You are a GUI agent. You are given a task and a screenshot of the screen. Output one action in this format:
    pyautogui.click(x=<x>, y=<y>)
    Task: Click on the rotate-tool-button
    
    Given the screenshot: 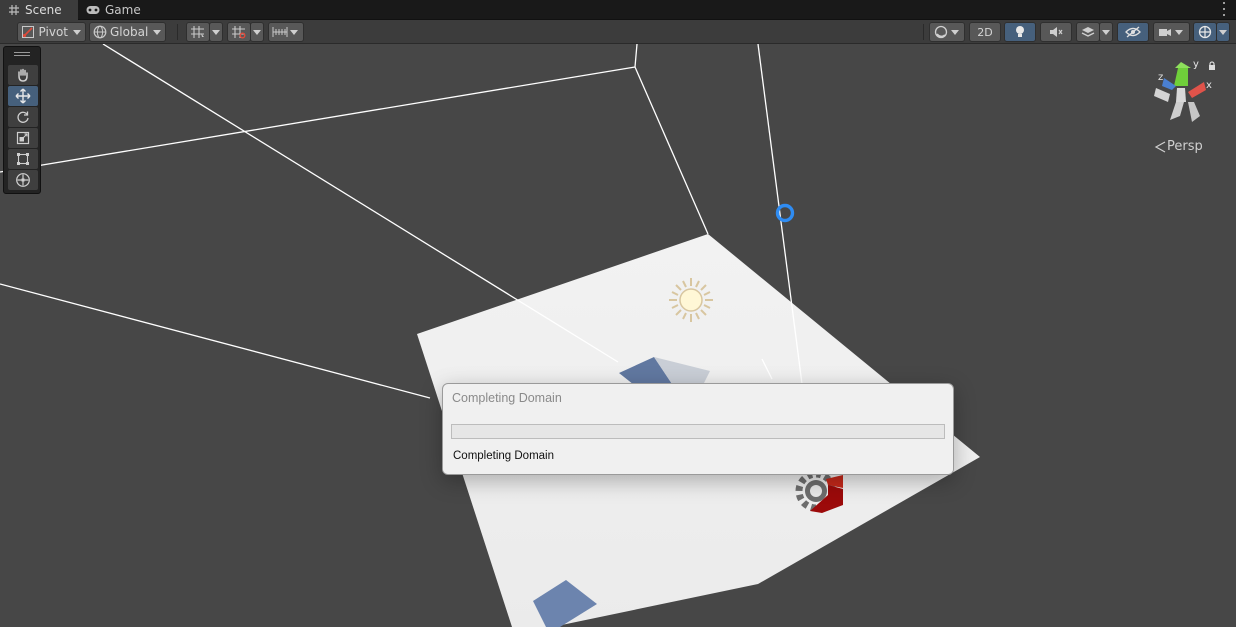 What is the action you would take?
    pyautogui.click(x=23, y=117)
    